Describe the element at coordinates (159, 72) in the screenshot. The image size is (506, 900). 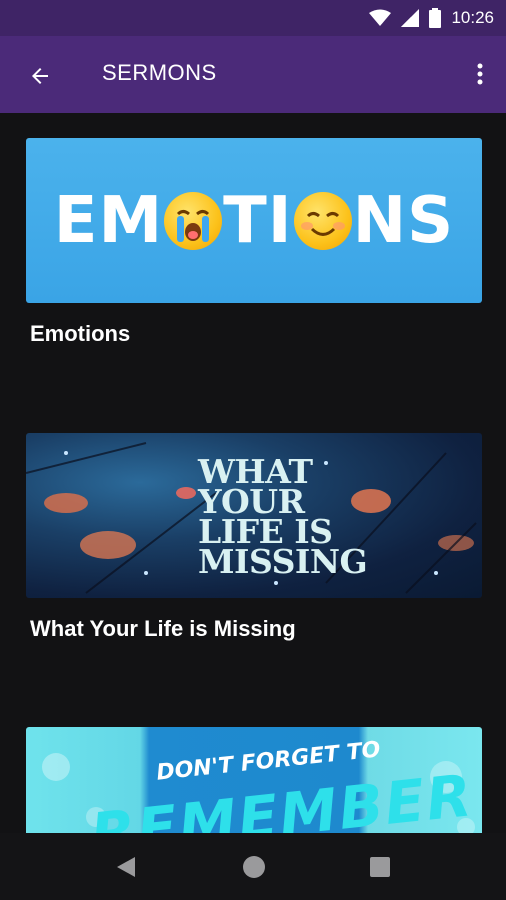
I see `page-title: SERMONS` at that location.